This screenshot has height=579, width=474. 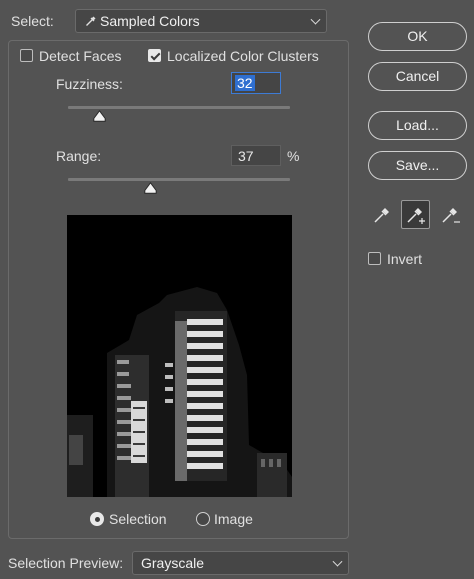 I want to click on detect-faces-checkbox, so click(x=26, y=55).